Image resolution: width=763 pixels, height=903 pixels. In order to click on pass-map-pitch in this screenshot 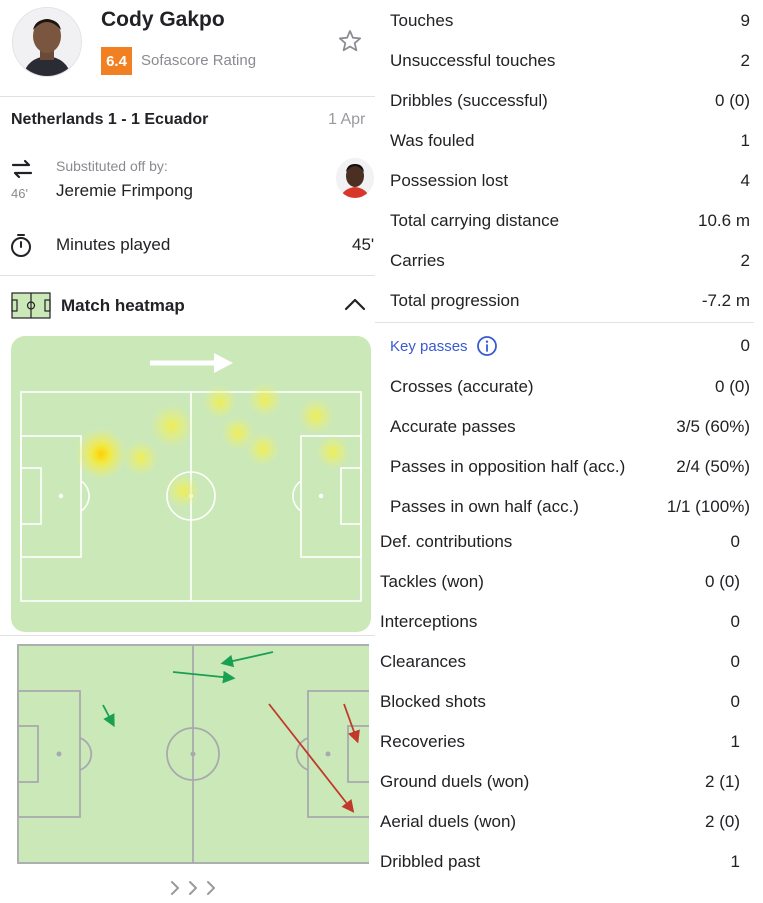, I will do `click(193, 754)`.